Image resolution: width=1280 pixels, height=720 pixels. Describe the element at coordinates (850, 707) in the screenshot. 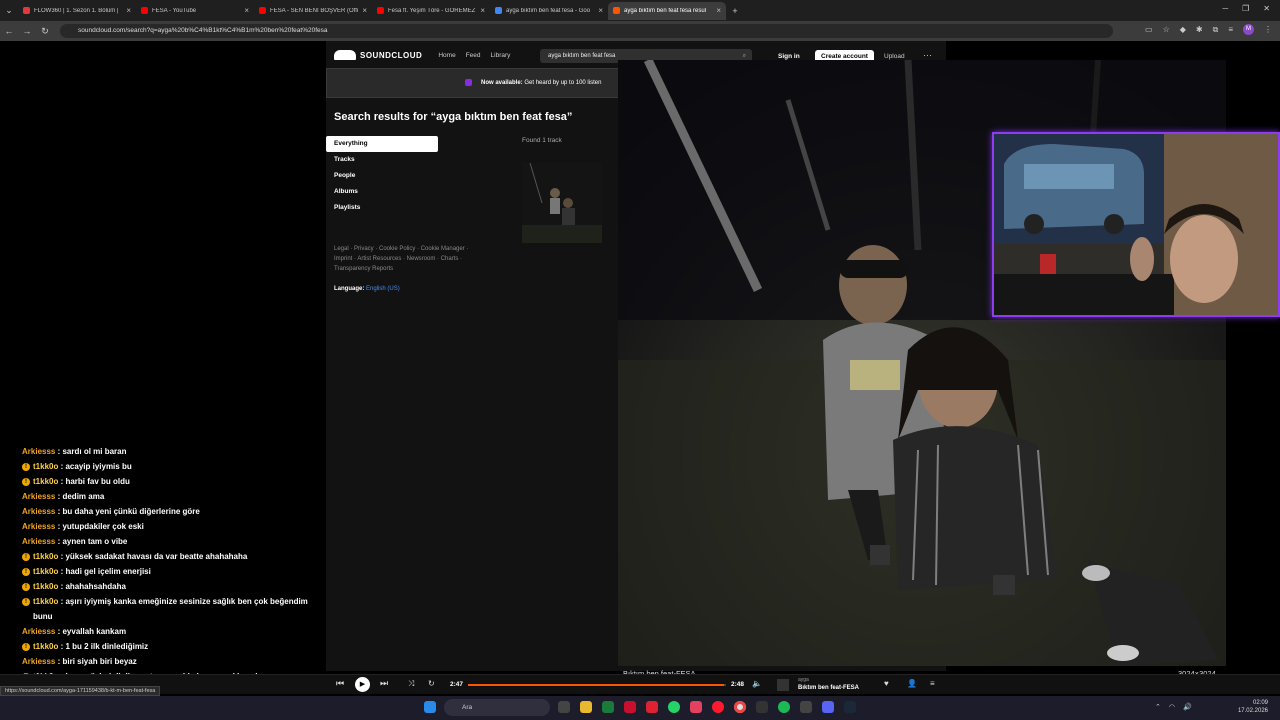

I see `steam-icon` at that location.